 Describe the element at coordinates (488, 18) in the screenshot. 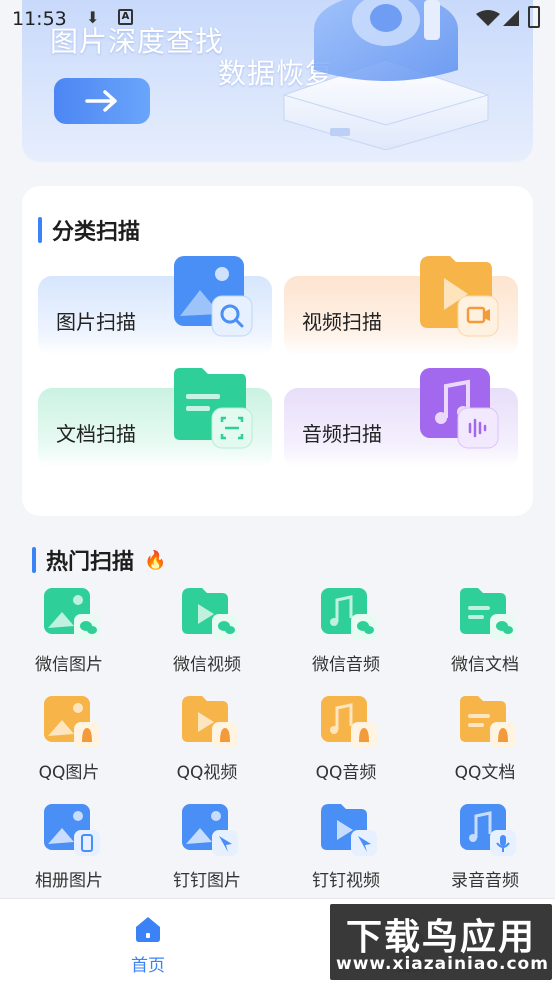

I see `wifi-icon` at that location.